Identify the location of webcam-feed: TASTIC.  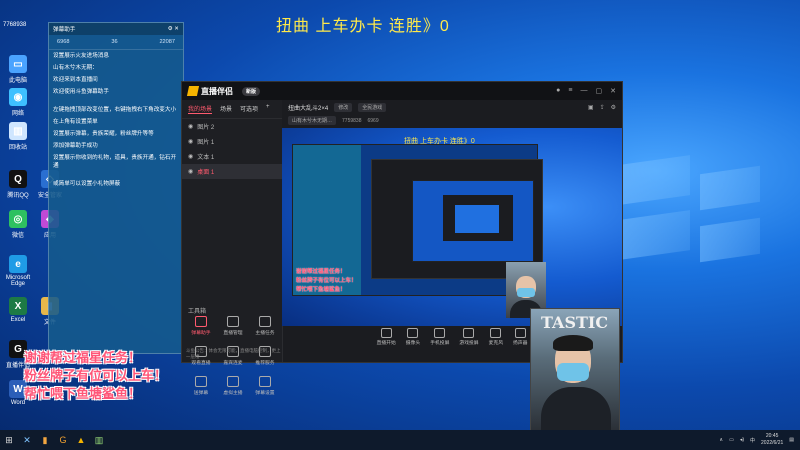
(575, 370).